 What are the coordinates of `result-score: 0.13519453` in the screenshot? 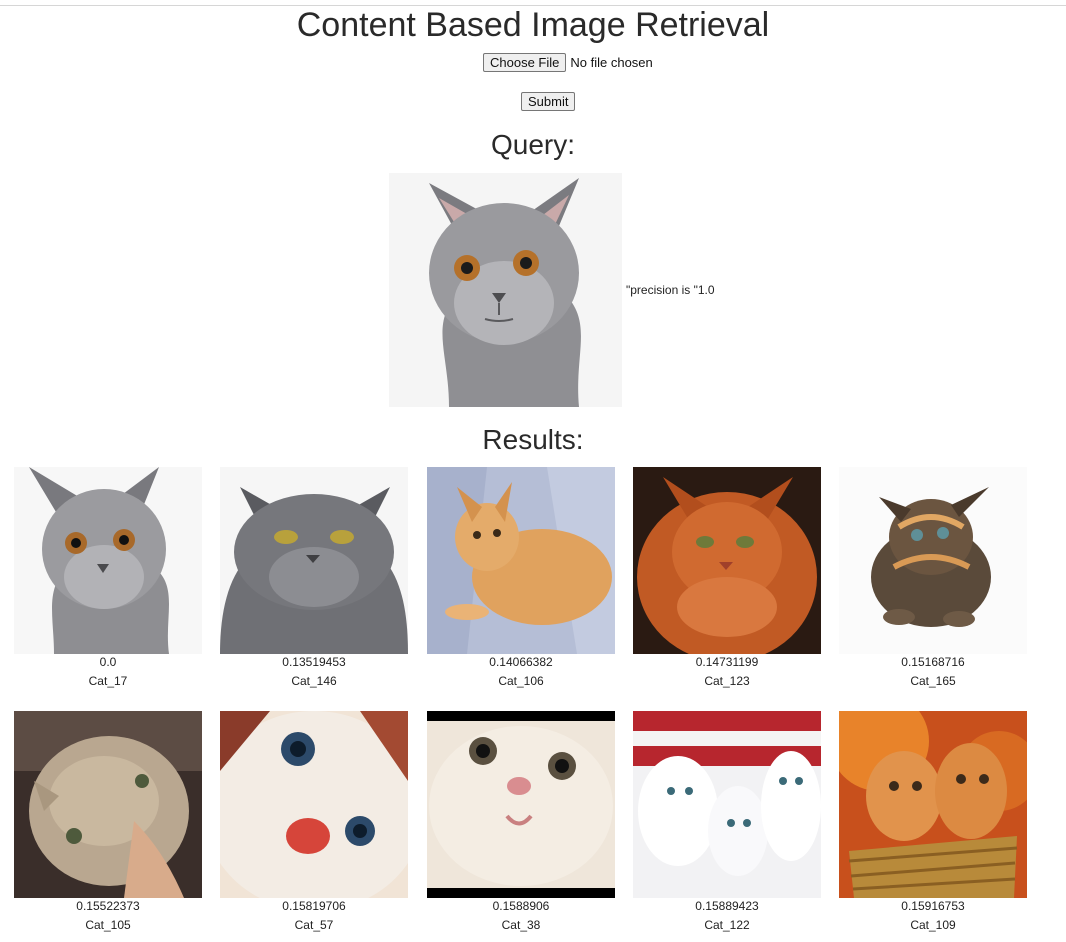 It's located at (314, 662).